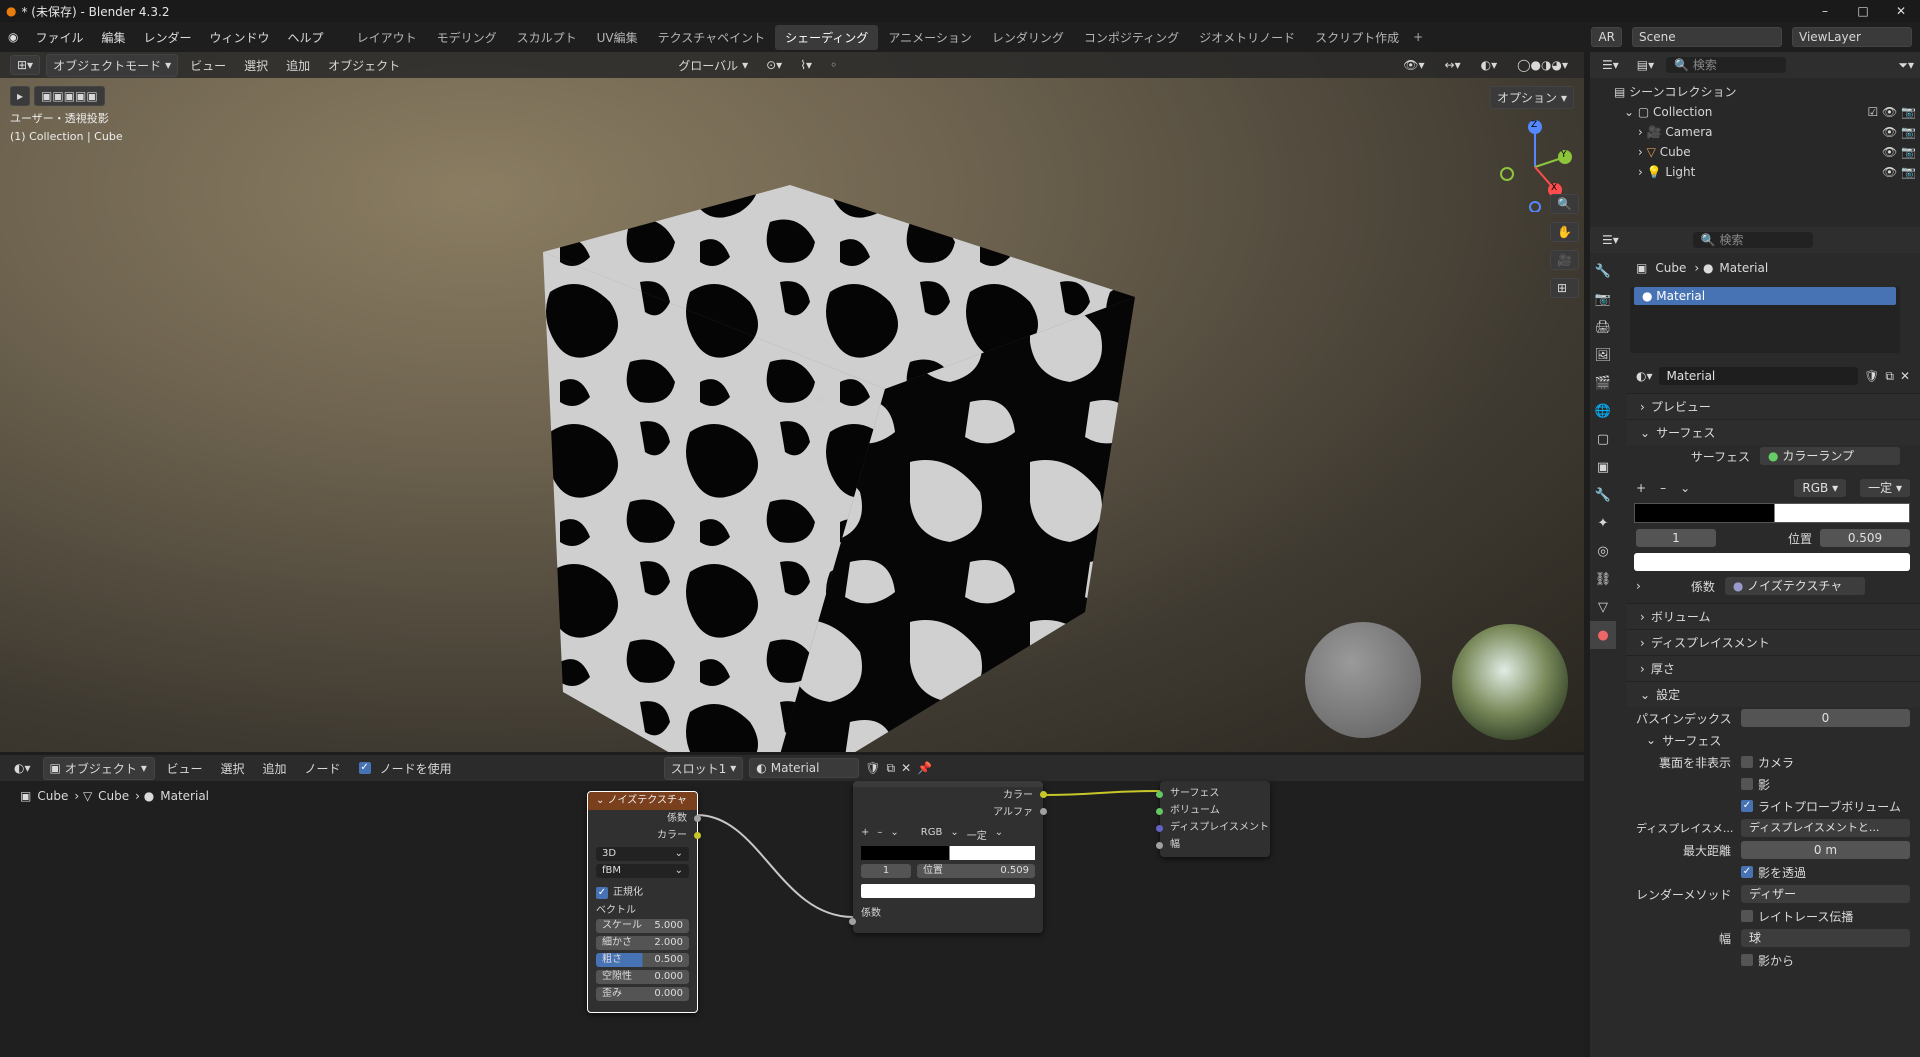 The width and height of the screenshot is (1920, 1057). I want to click on workspace-tab-6: アニメーション, so click(930, 37).